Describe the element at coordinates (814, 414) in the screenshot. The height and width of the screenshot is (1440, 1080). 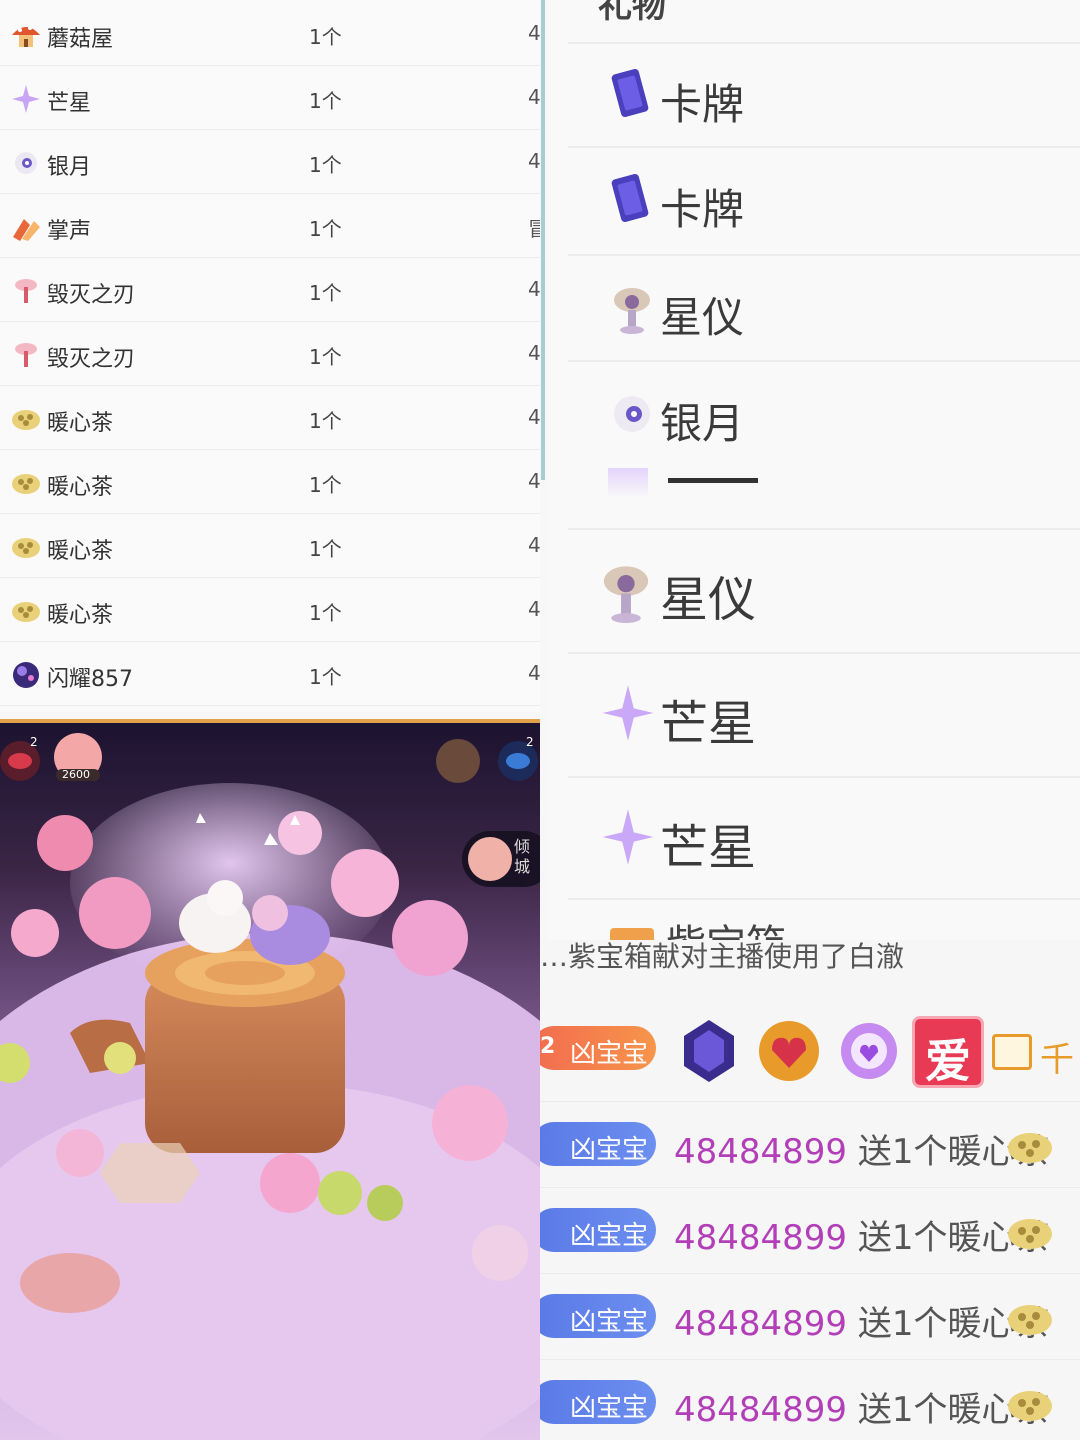
I see `gift-item-silver-moon: 银月` at that location.